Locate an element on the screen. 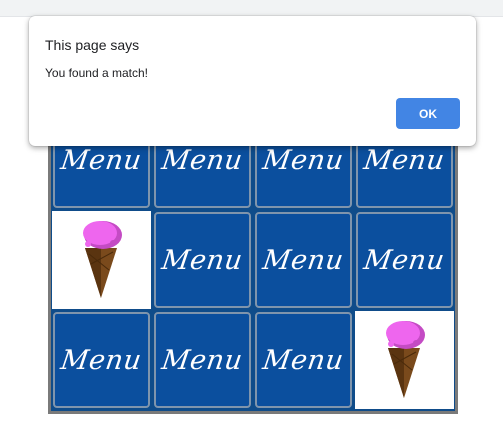 The height and width of the screenshot is (437, 503). card-r2-c1: Menu is located at coordinates (202, 360).